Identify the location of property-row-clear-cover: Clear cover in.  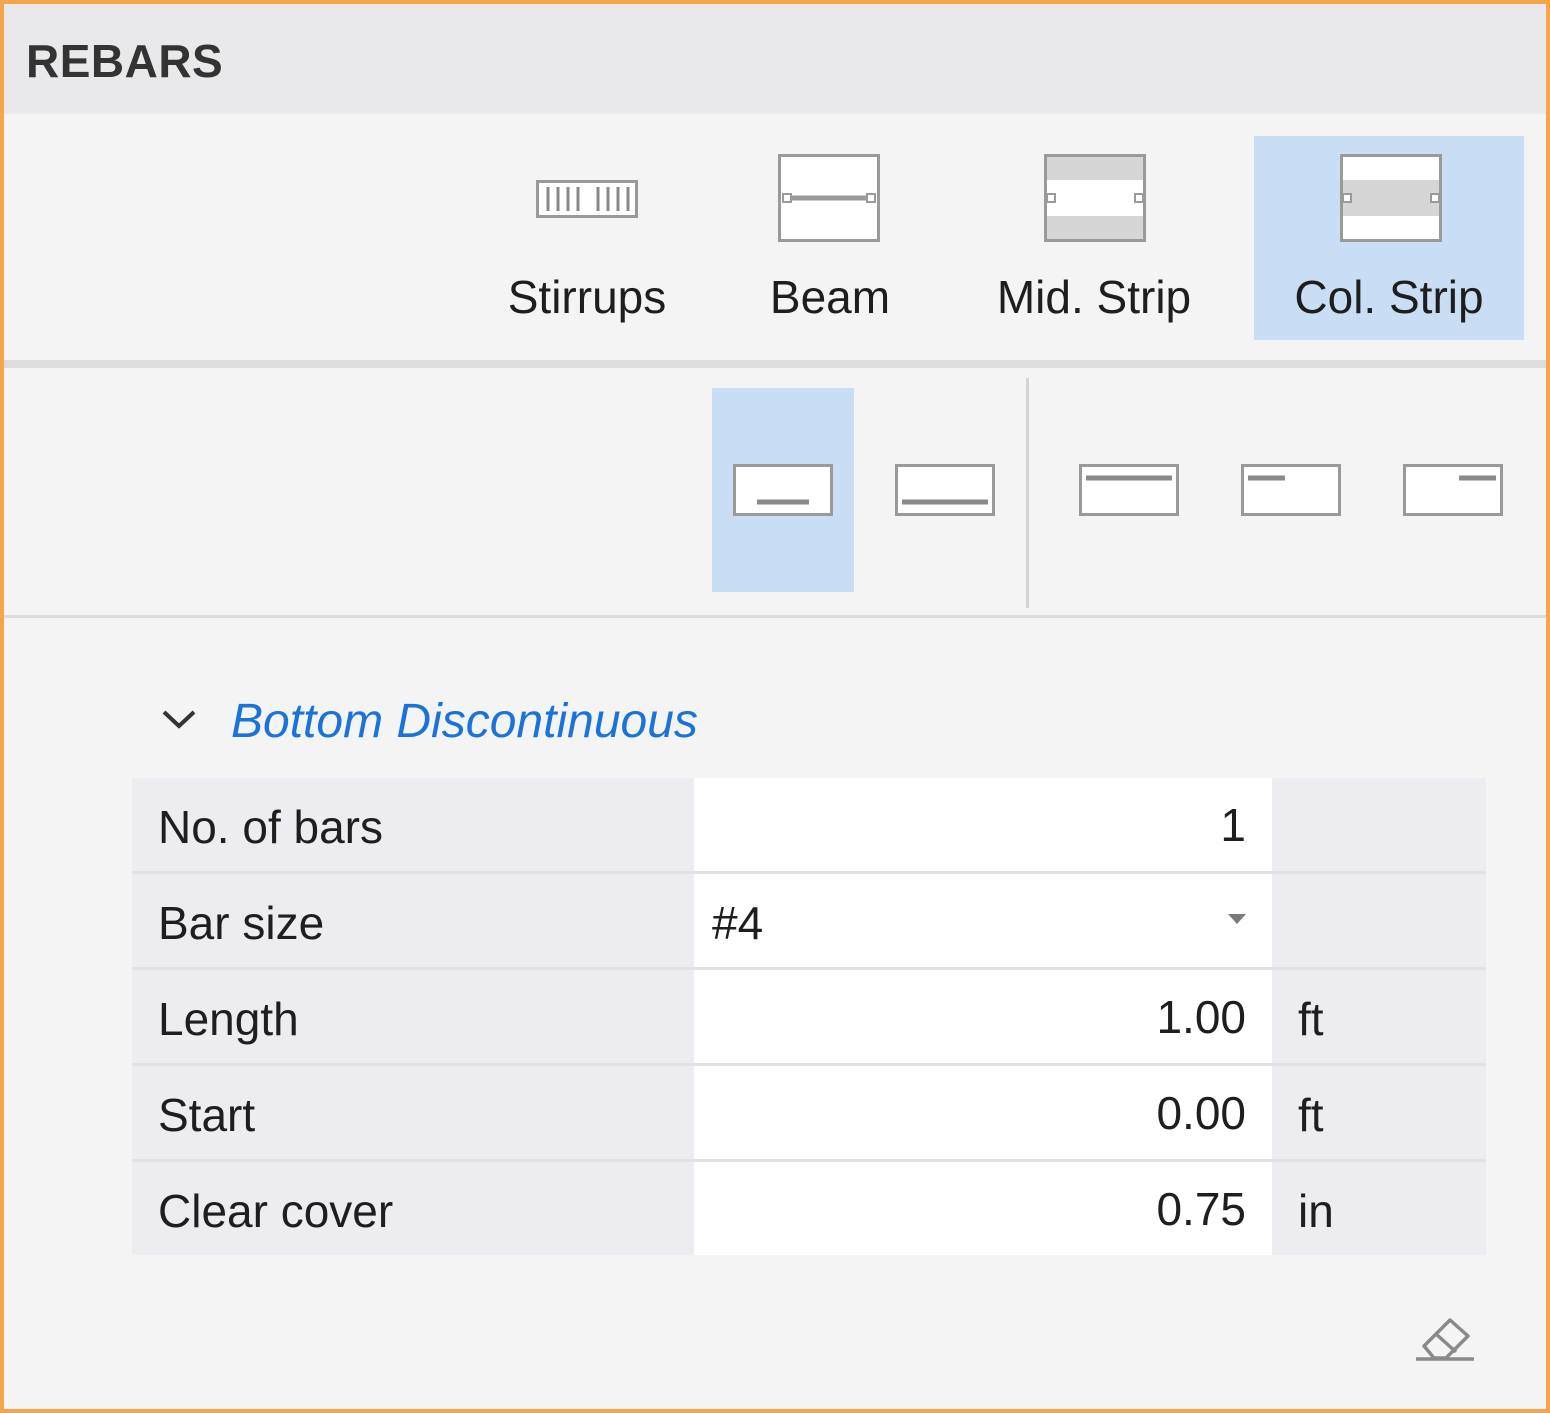
(809, 1208).